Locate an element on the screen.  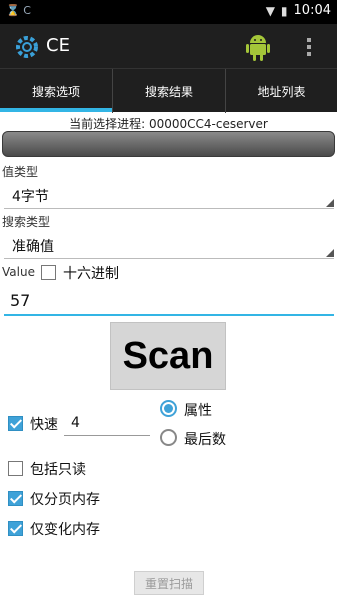
fast-input: 4 is located at coordinates (107, 424).